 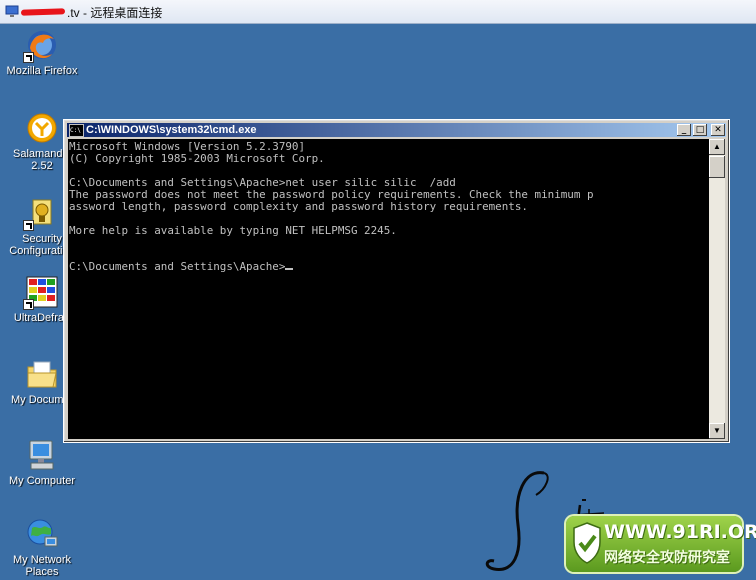 I want to click on cmd-icon: C:\, so click(x=76, y=130).